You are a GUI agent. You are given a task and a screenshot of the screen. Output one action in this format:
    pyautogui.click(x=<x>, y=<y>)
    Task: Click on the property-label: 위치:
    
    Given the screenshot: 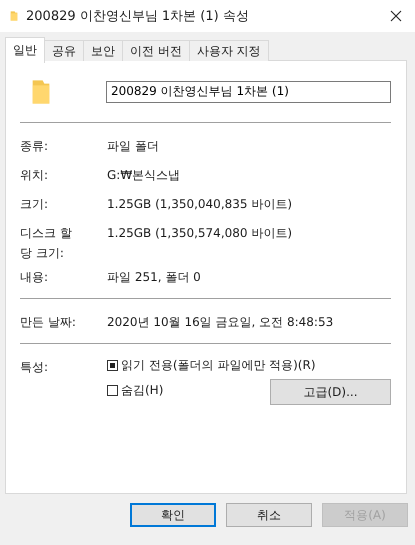 What is the action you would take?
    pyautogui.click(x=35, y=175)
    